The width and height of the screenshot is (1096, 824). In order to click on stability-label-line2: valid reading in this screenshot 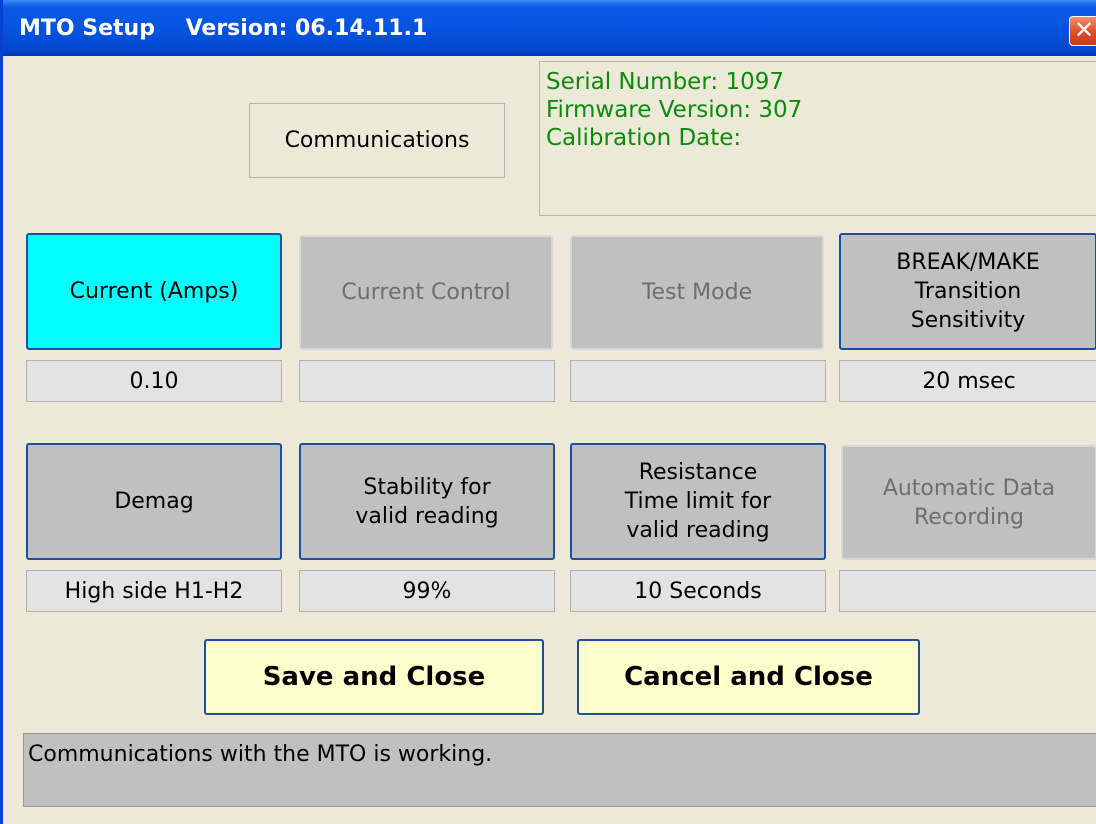, I will do `click(427, 516)`.